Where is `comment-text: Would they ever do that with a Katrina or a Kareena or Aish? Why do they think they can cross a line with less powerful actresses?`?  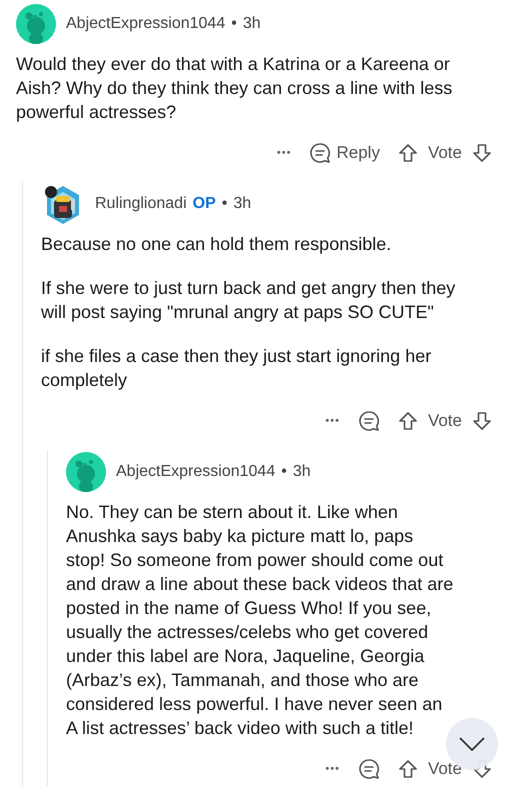 comment-text: Would they ever do that with a Katrina or a Kareena or Aish? Why do they think they can cross a line with less powerful actresses? is located at coordinates (235, 88).